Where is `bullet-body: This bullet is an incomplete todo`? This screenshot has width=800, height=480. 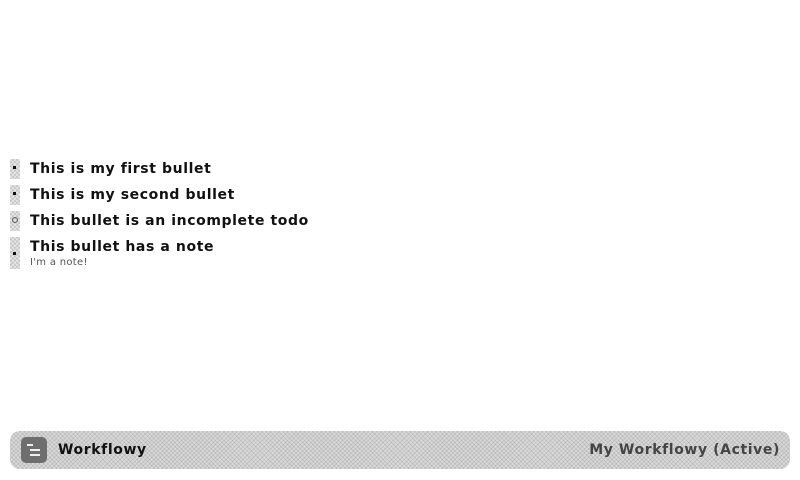 bullet-body: This bullet is an incomplete todo is located at coordinates (169, 221).